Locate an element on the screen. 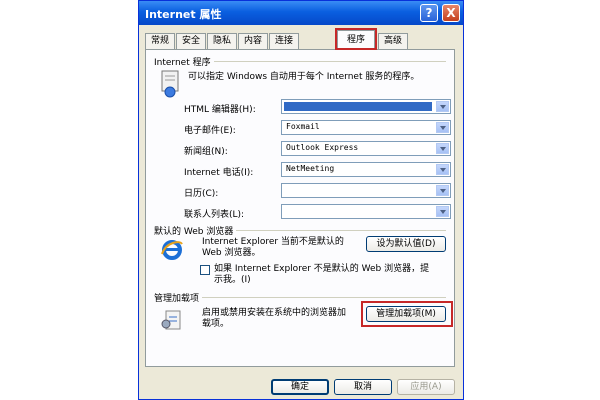 The image size is (600, 400). selection-highlight is located at coordinates (358, 106).